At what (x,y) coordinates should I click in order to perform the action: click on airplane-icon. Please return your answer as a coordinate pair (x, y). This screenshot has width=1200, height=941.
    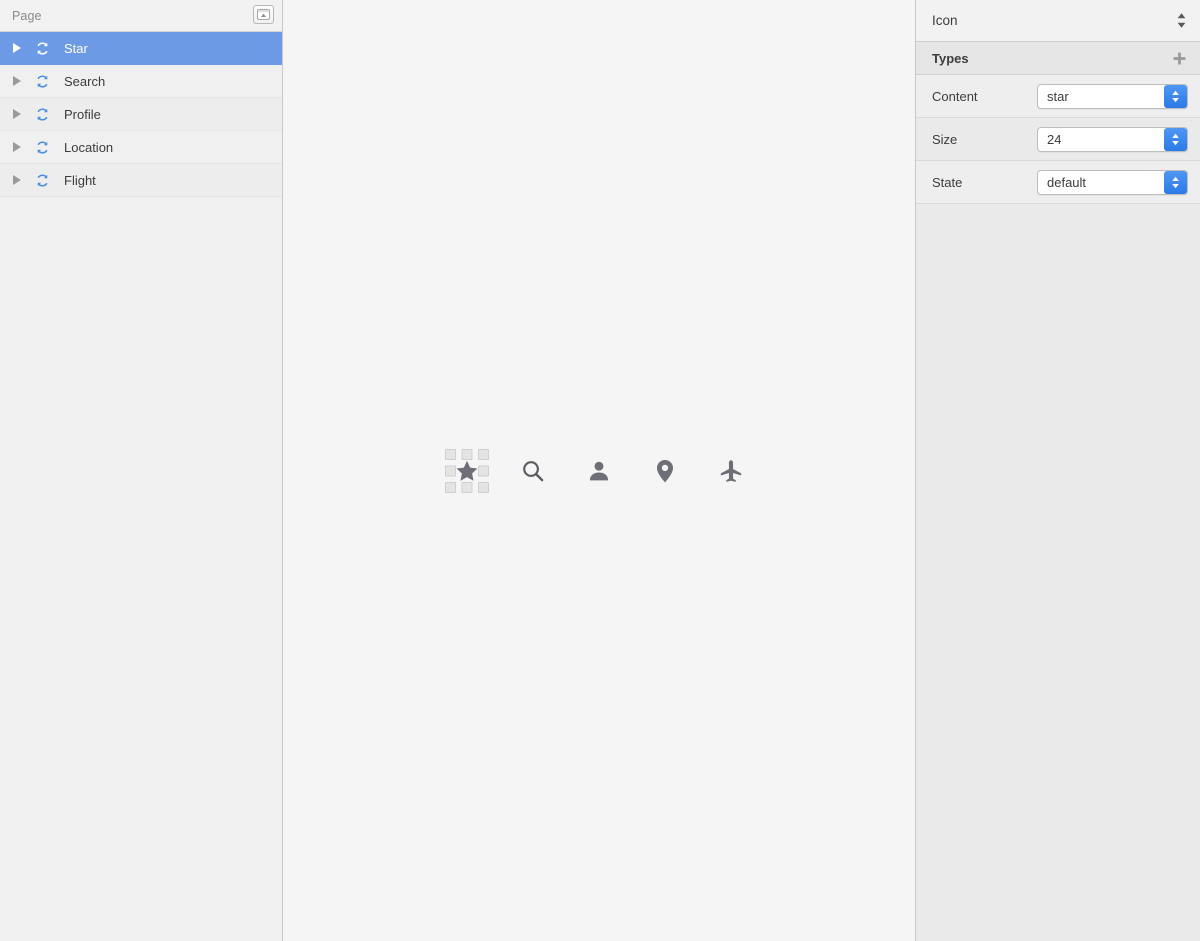
    Looking at the image, I should click on (731, 471).